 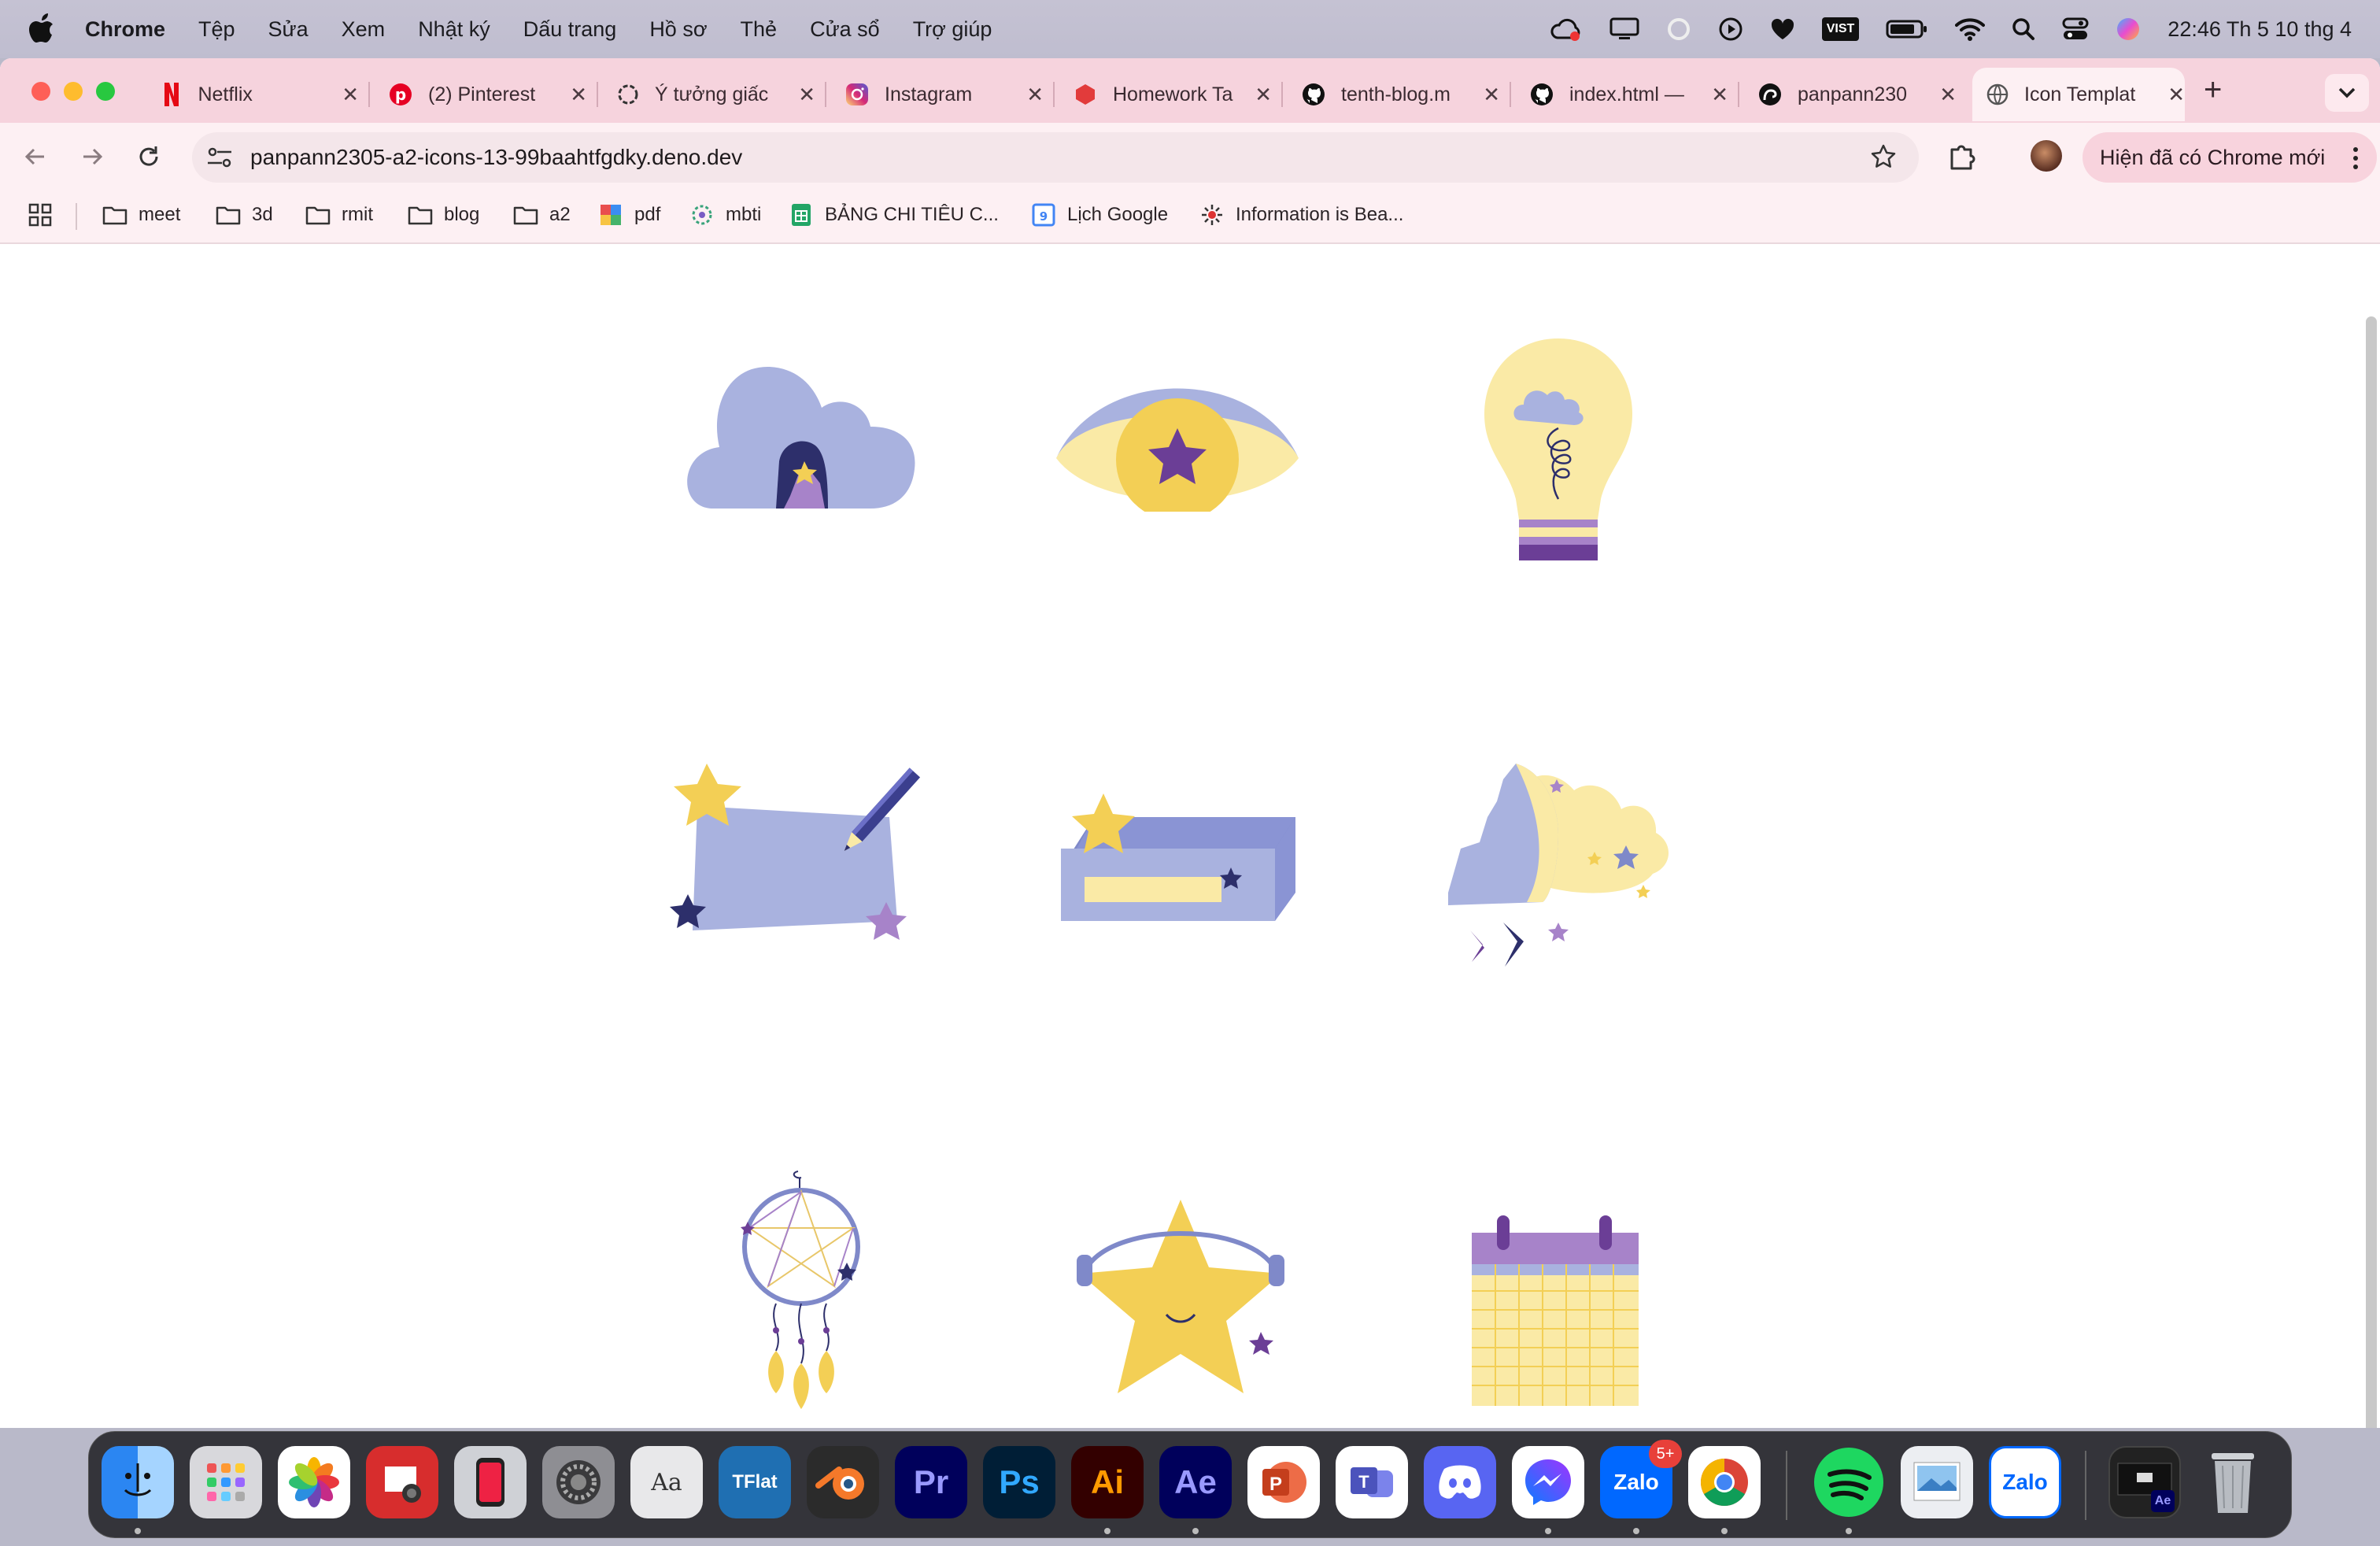 I want to click on chrome-update-button: Hiện đã có Chrome mới, so click(x=2230, y=157).